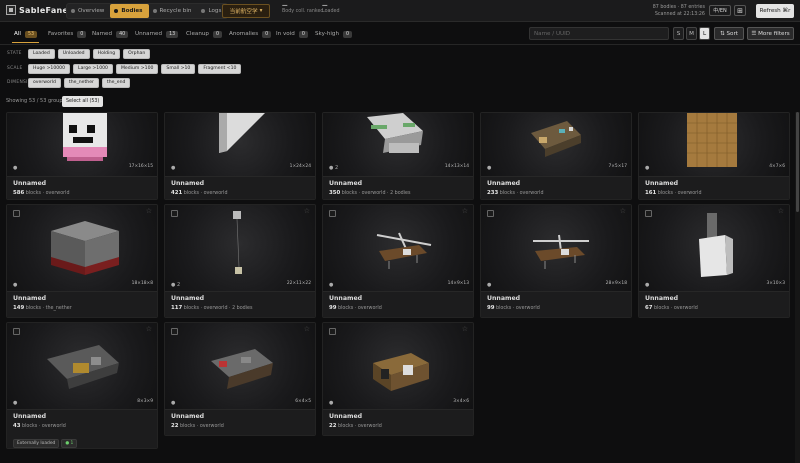 The image size is (800, 463). Describe the element at coordinates (204, 34) in the screenshot. I see `tab-cleanup: Cleanup 0` at that location.